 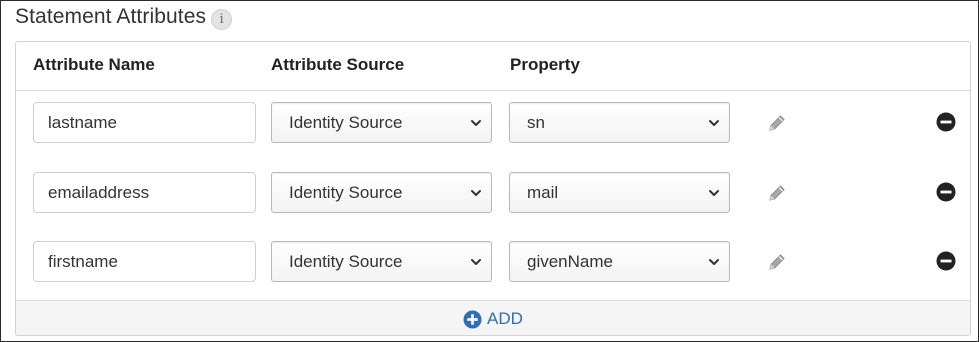 What do you see at coordinates (493, 66) in the screenshot?
I see `table-header: Attribute Name Attribute Source Property` at bounding box center [493, 66].